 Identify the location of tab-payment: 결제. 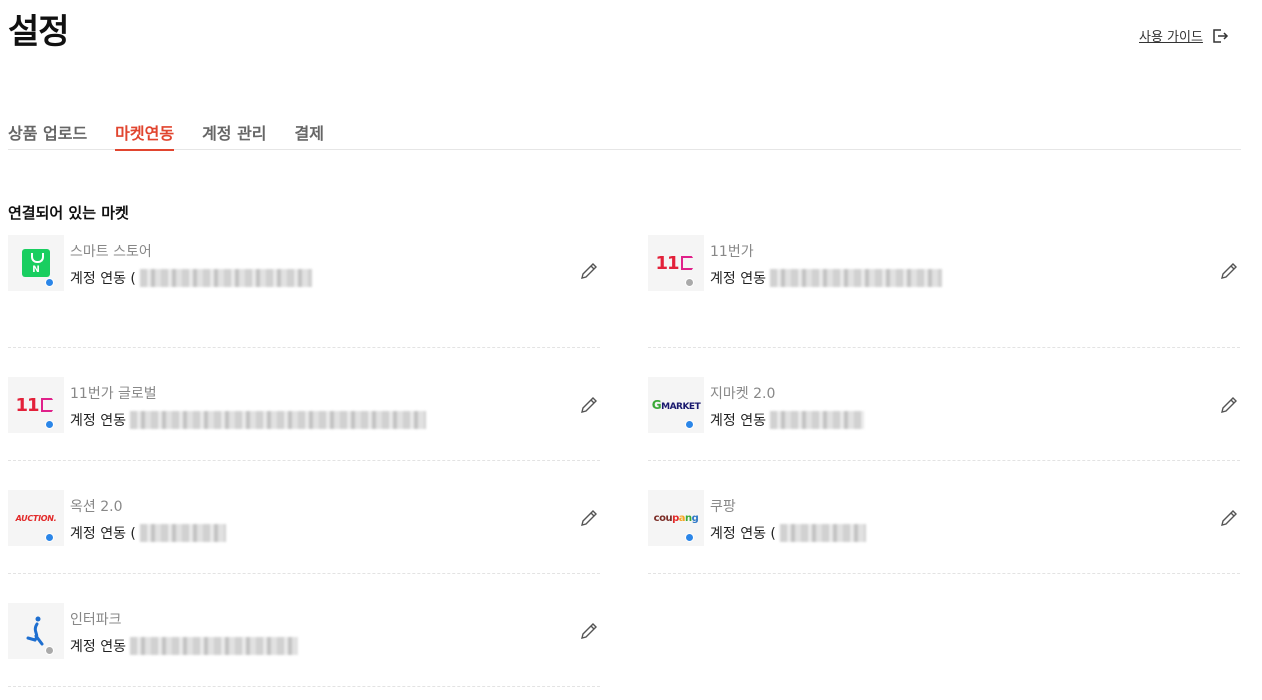
(309, 134).